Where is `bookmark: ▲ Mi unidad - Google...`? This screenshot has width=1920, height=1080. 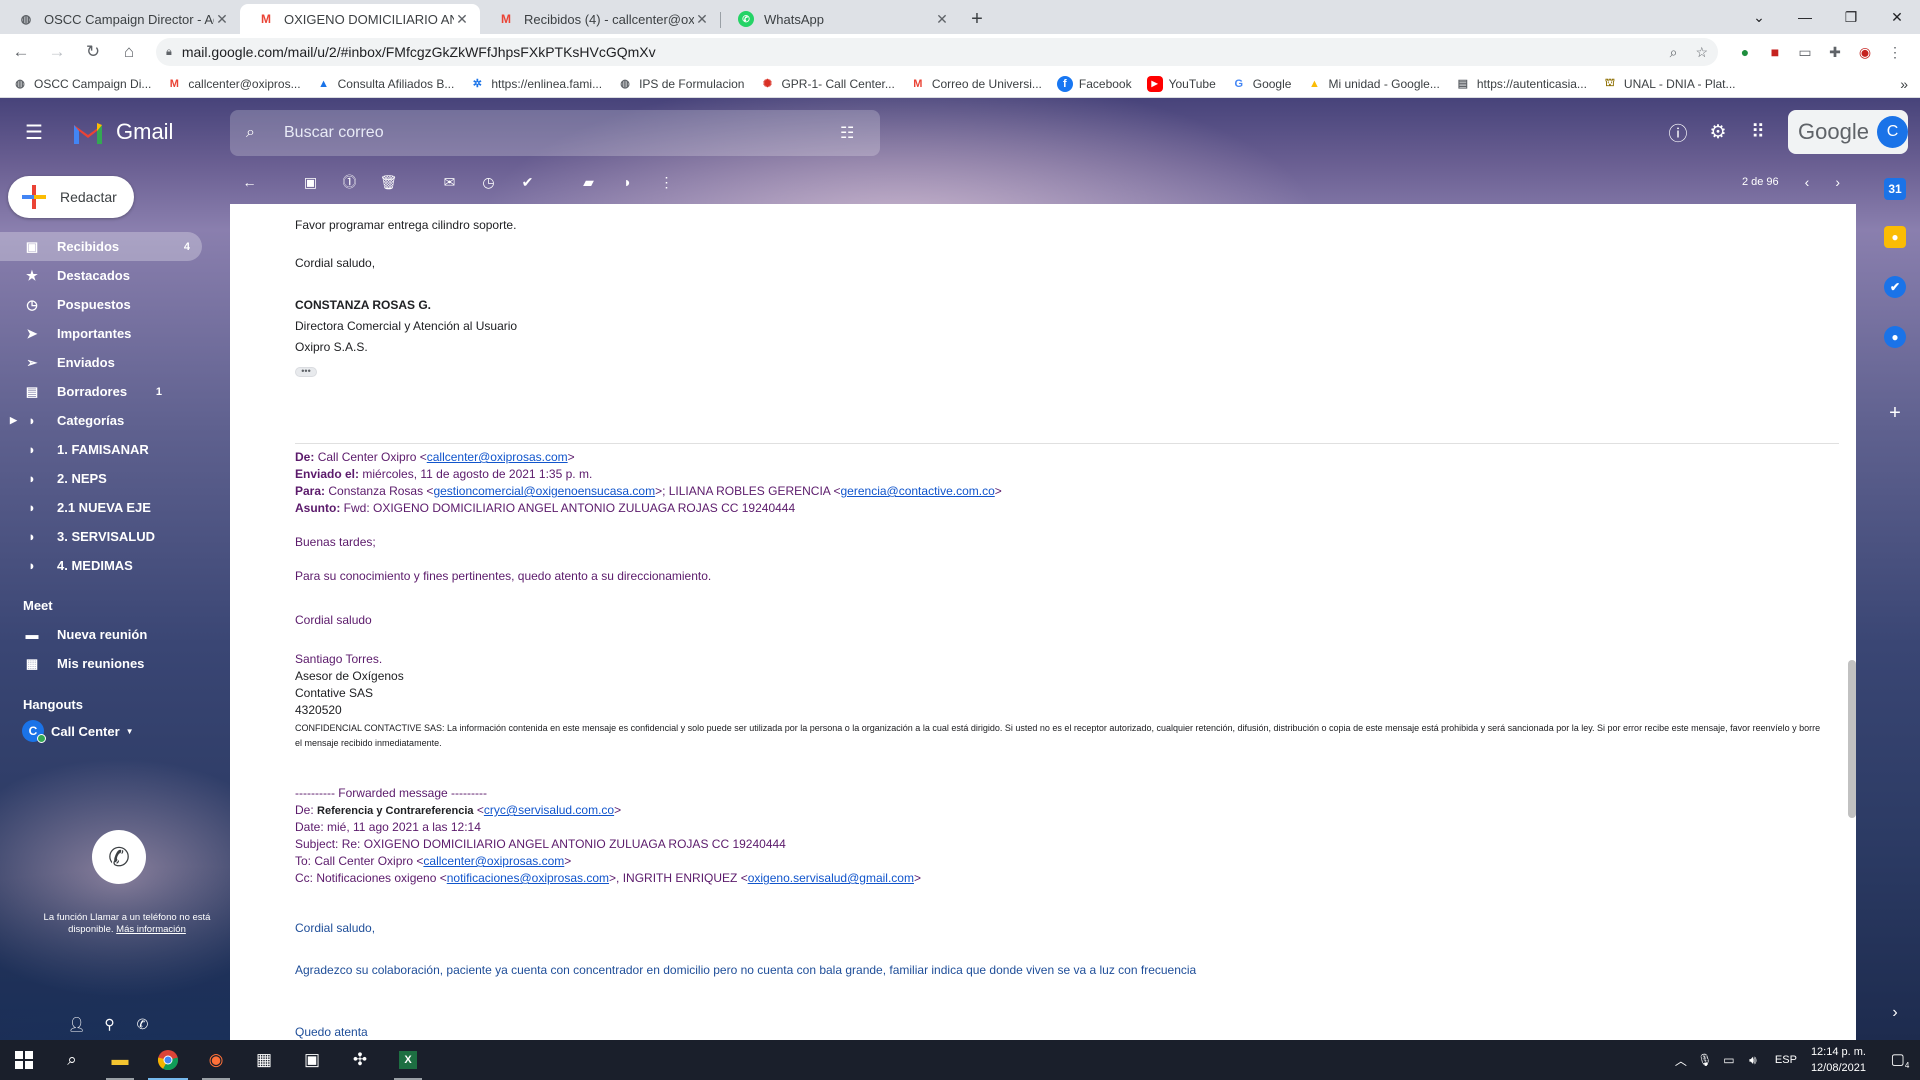
bookmark: ▲ Mi unidad - Google... is located at coordinates (1373, 84).